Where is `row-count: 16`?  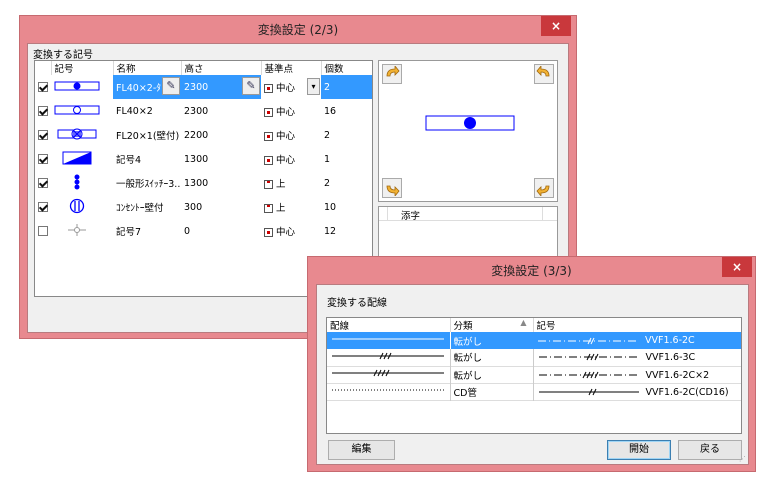
row-count: 16 is located at coordinates (330, 111).